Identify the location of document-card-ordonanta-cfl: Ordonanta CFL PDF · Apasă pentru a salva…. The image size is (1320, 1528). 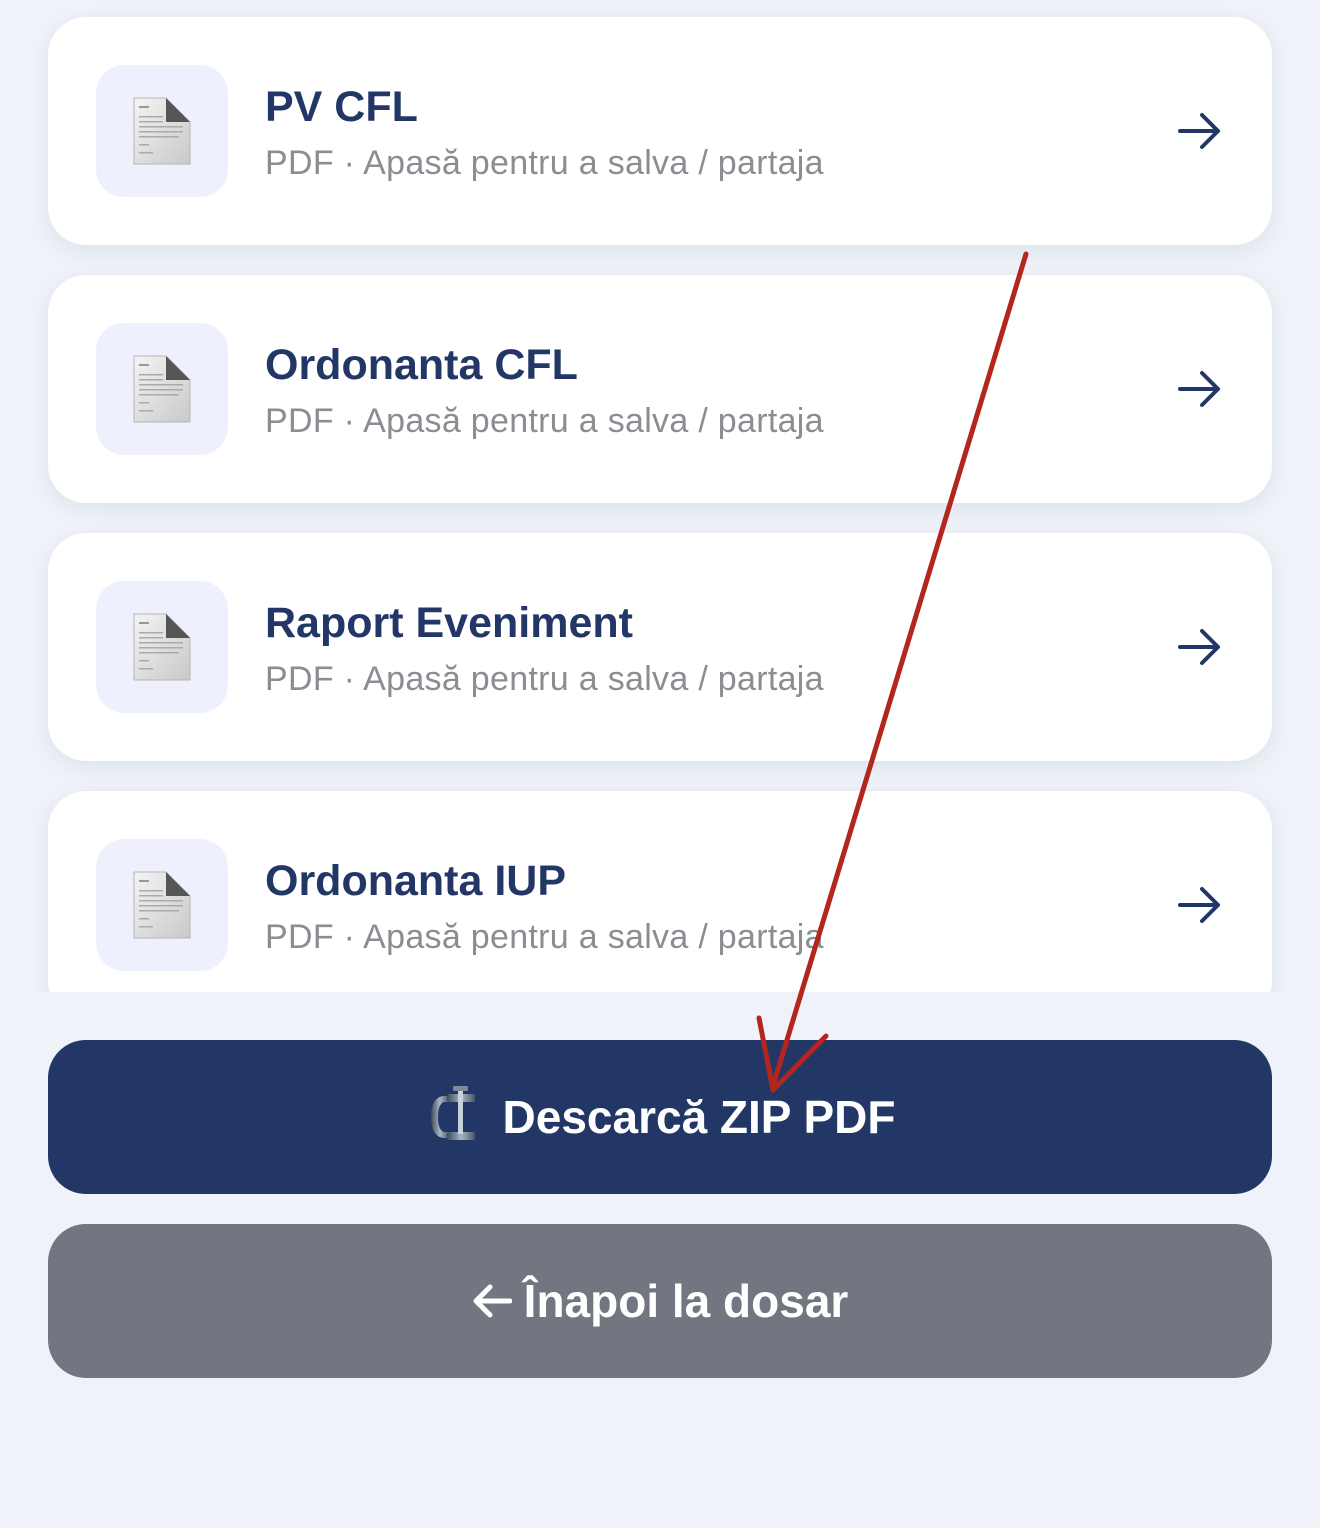
(660, 389).